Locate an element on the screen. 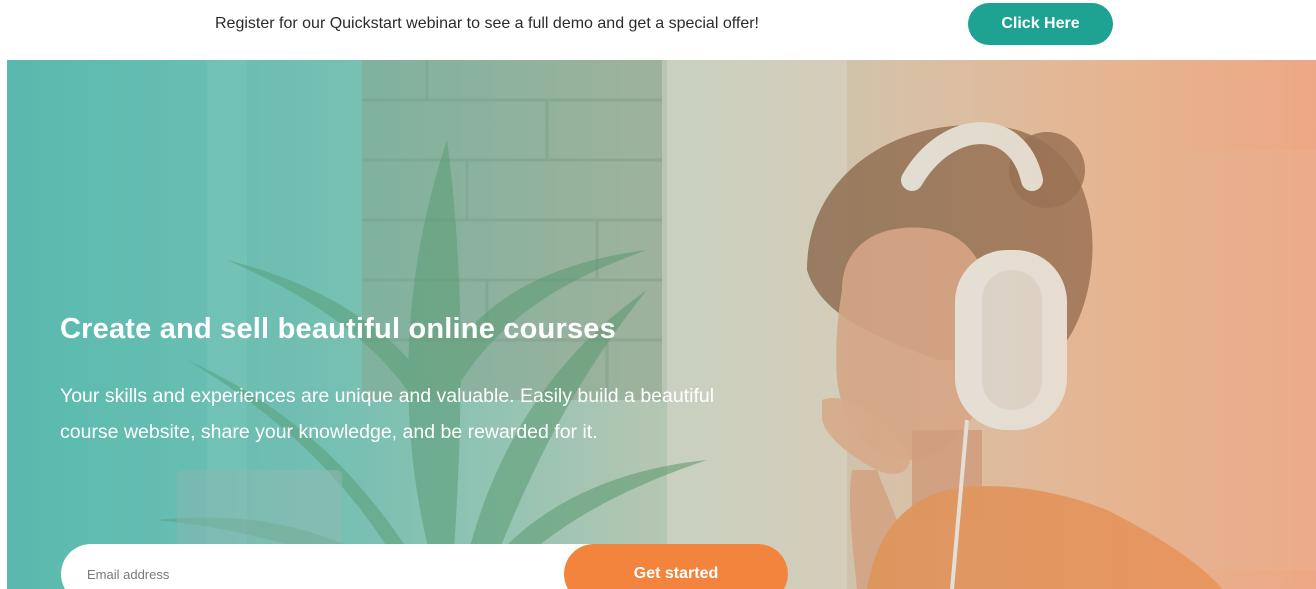 The image size is (1316, 589). get-started-button: Get started is located at coordinates (676, 566).